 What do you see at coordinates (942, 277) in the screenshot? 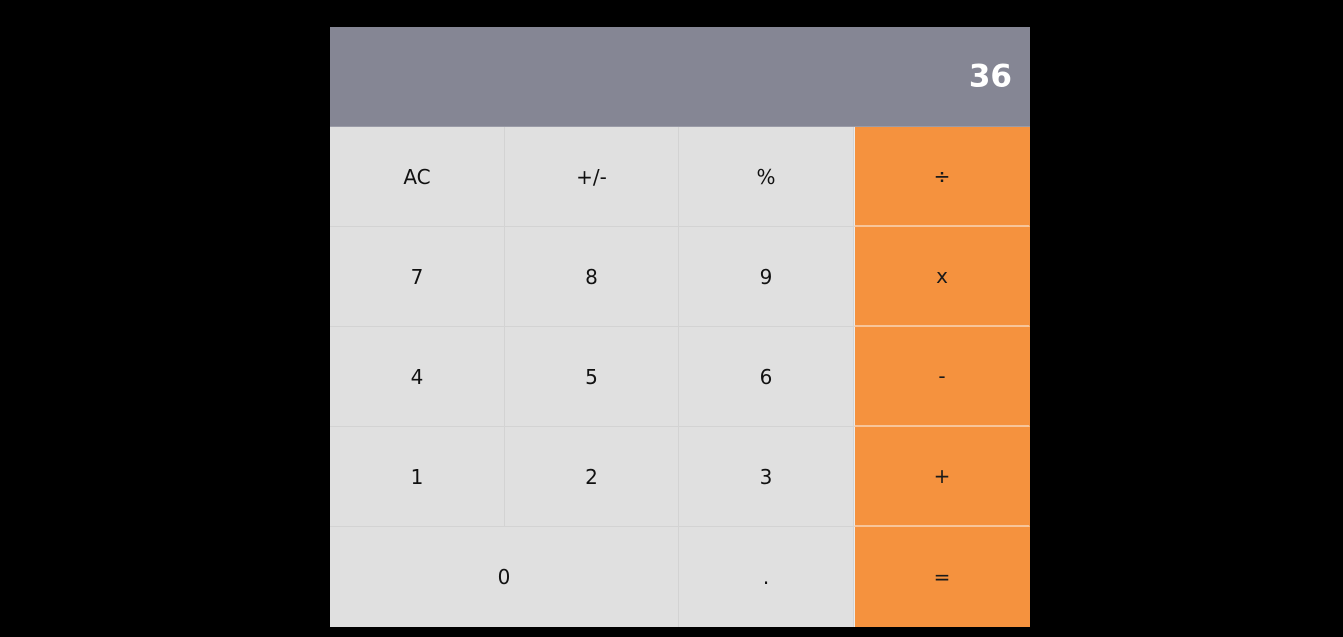
I see `multiply-button: x` at bounding box center [942, 277].